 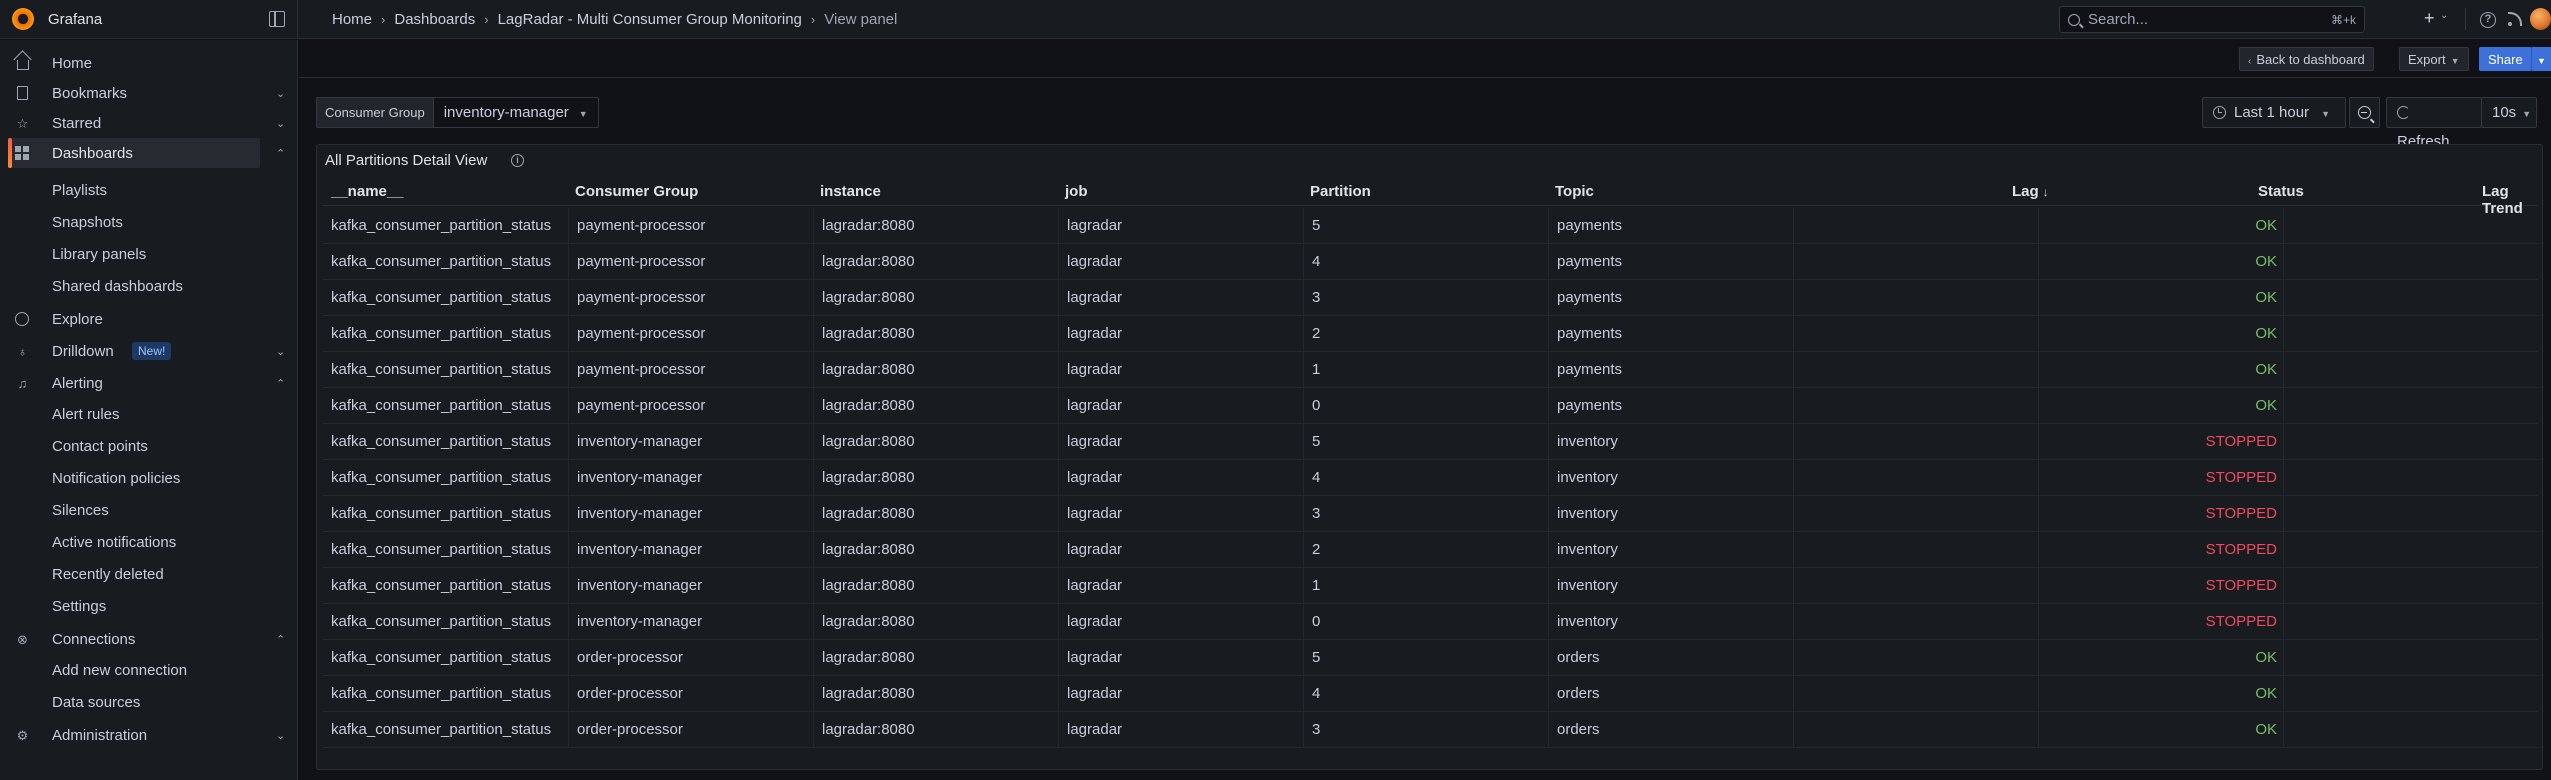 I want to click on sidebar-item-connections: ⊗ Connections ⌃, so click(x=149, y=639).